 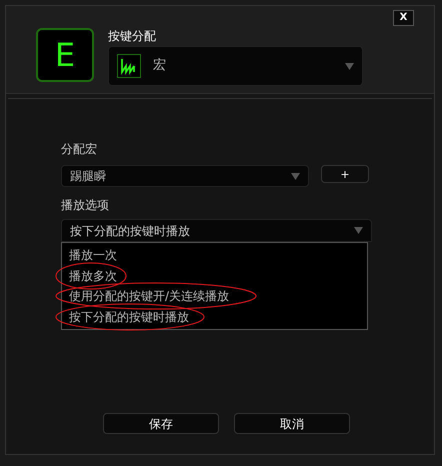 What do you see at coordinates (345, 174) in the screenshot?
I see `add-button: +` at bounding box center [345, 174].